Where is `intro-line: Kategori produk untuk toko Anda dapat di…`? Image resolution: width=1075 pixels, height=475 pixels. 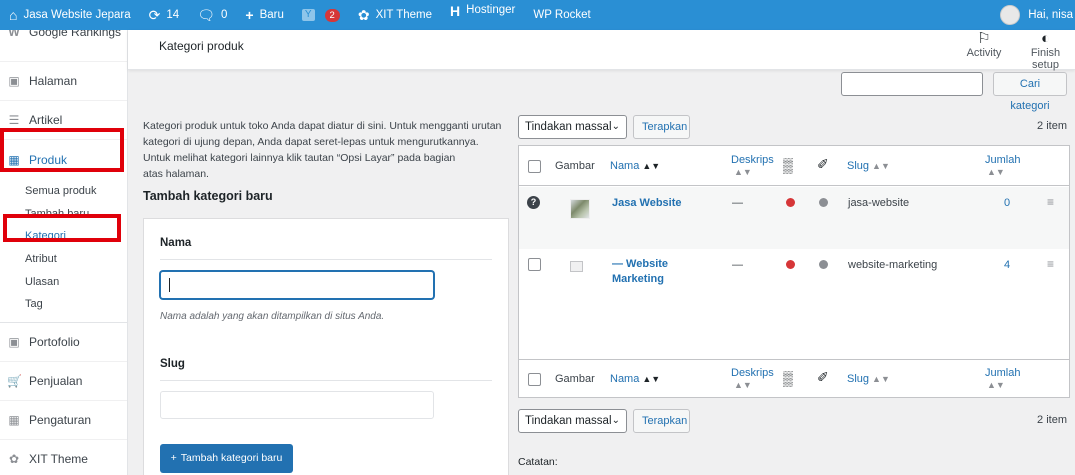 intro-line: Kategori produk untuk toko Anda dapat di… is located at coordinates (322, 126).